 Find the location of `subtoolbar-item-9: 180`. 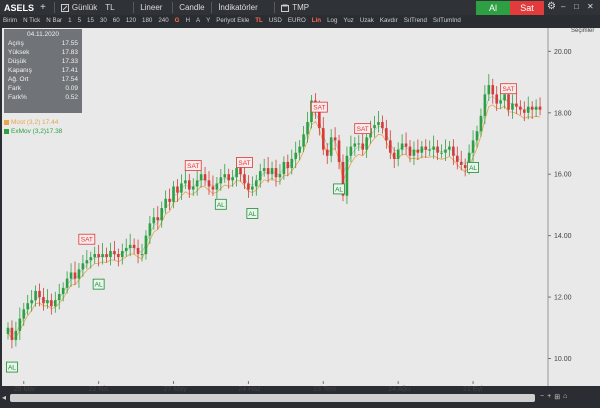

subtoolbar-item-9: 180 is located at coordinates (147, 20).